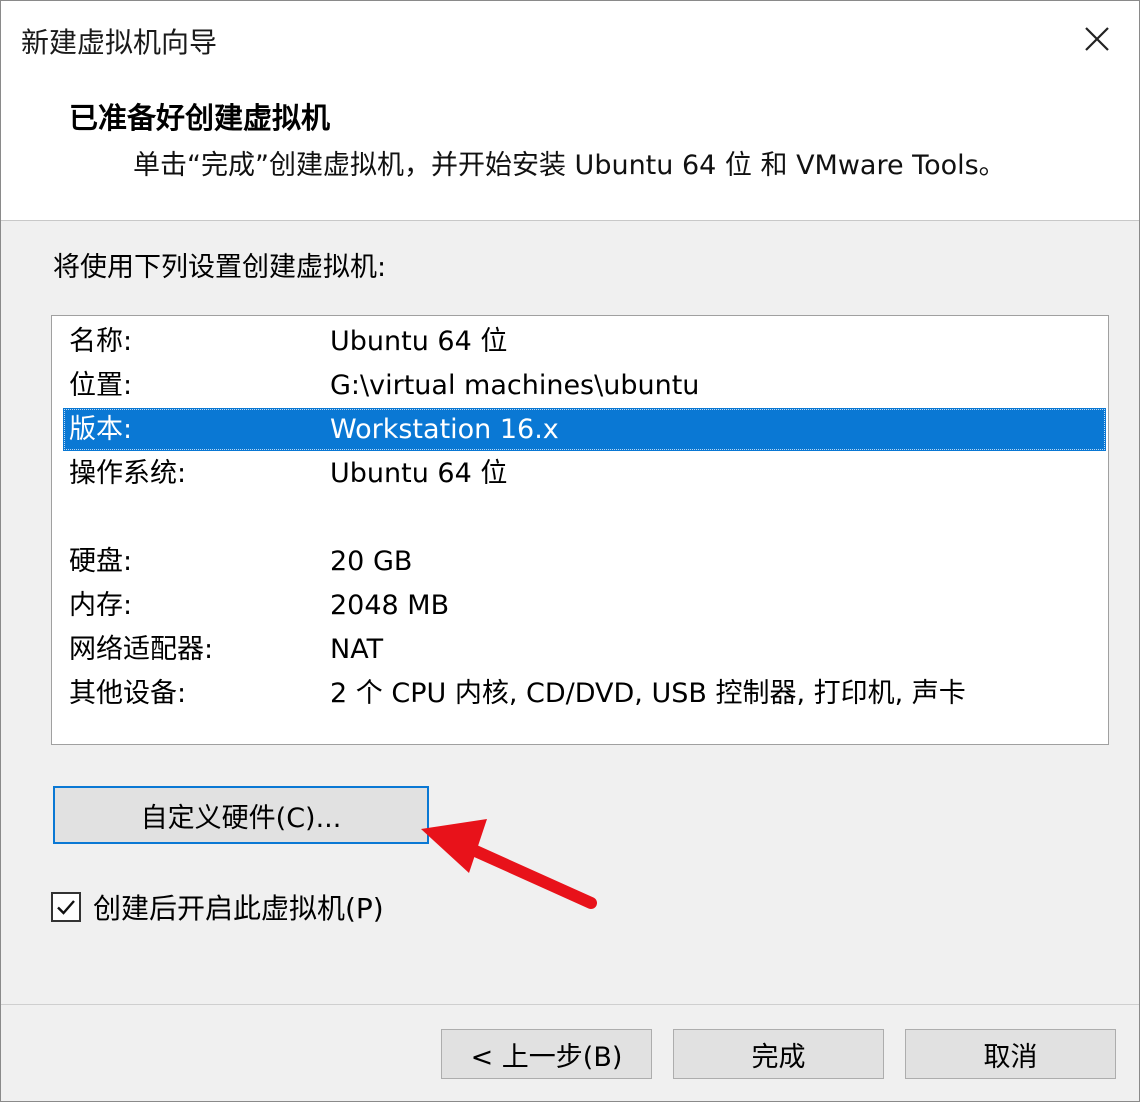 The height and width of the screenshot is (1102, 1140). Describe the element at coordinates (584, 429) in the screenshot. I see `summary-row-version: 版本: Workstation 16.x` at that location.